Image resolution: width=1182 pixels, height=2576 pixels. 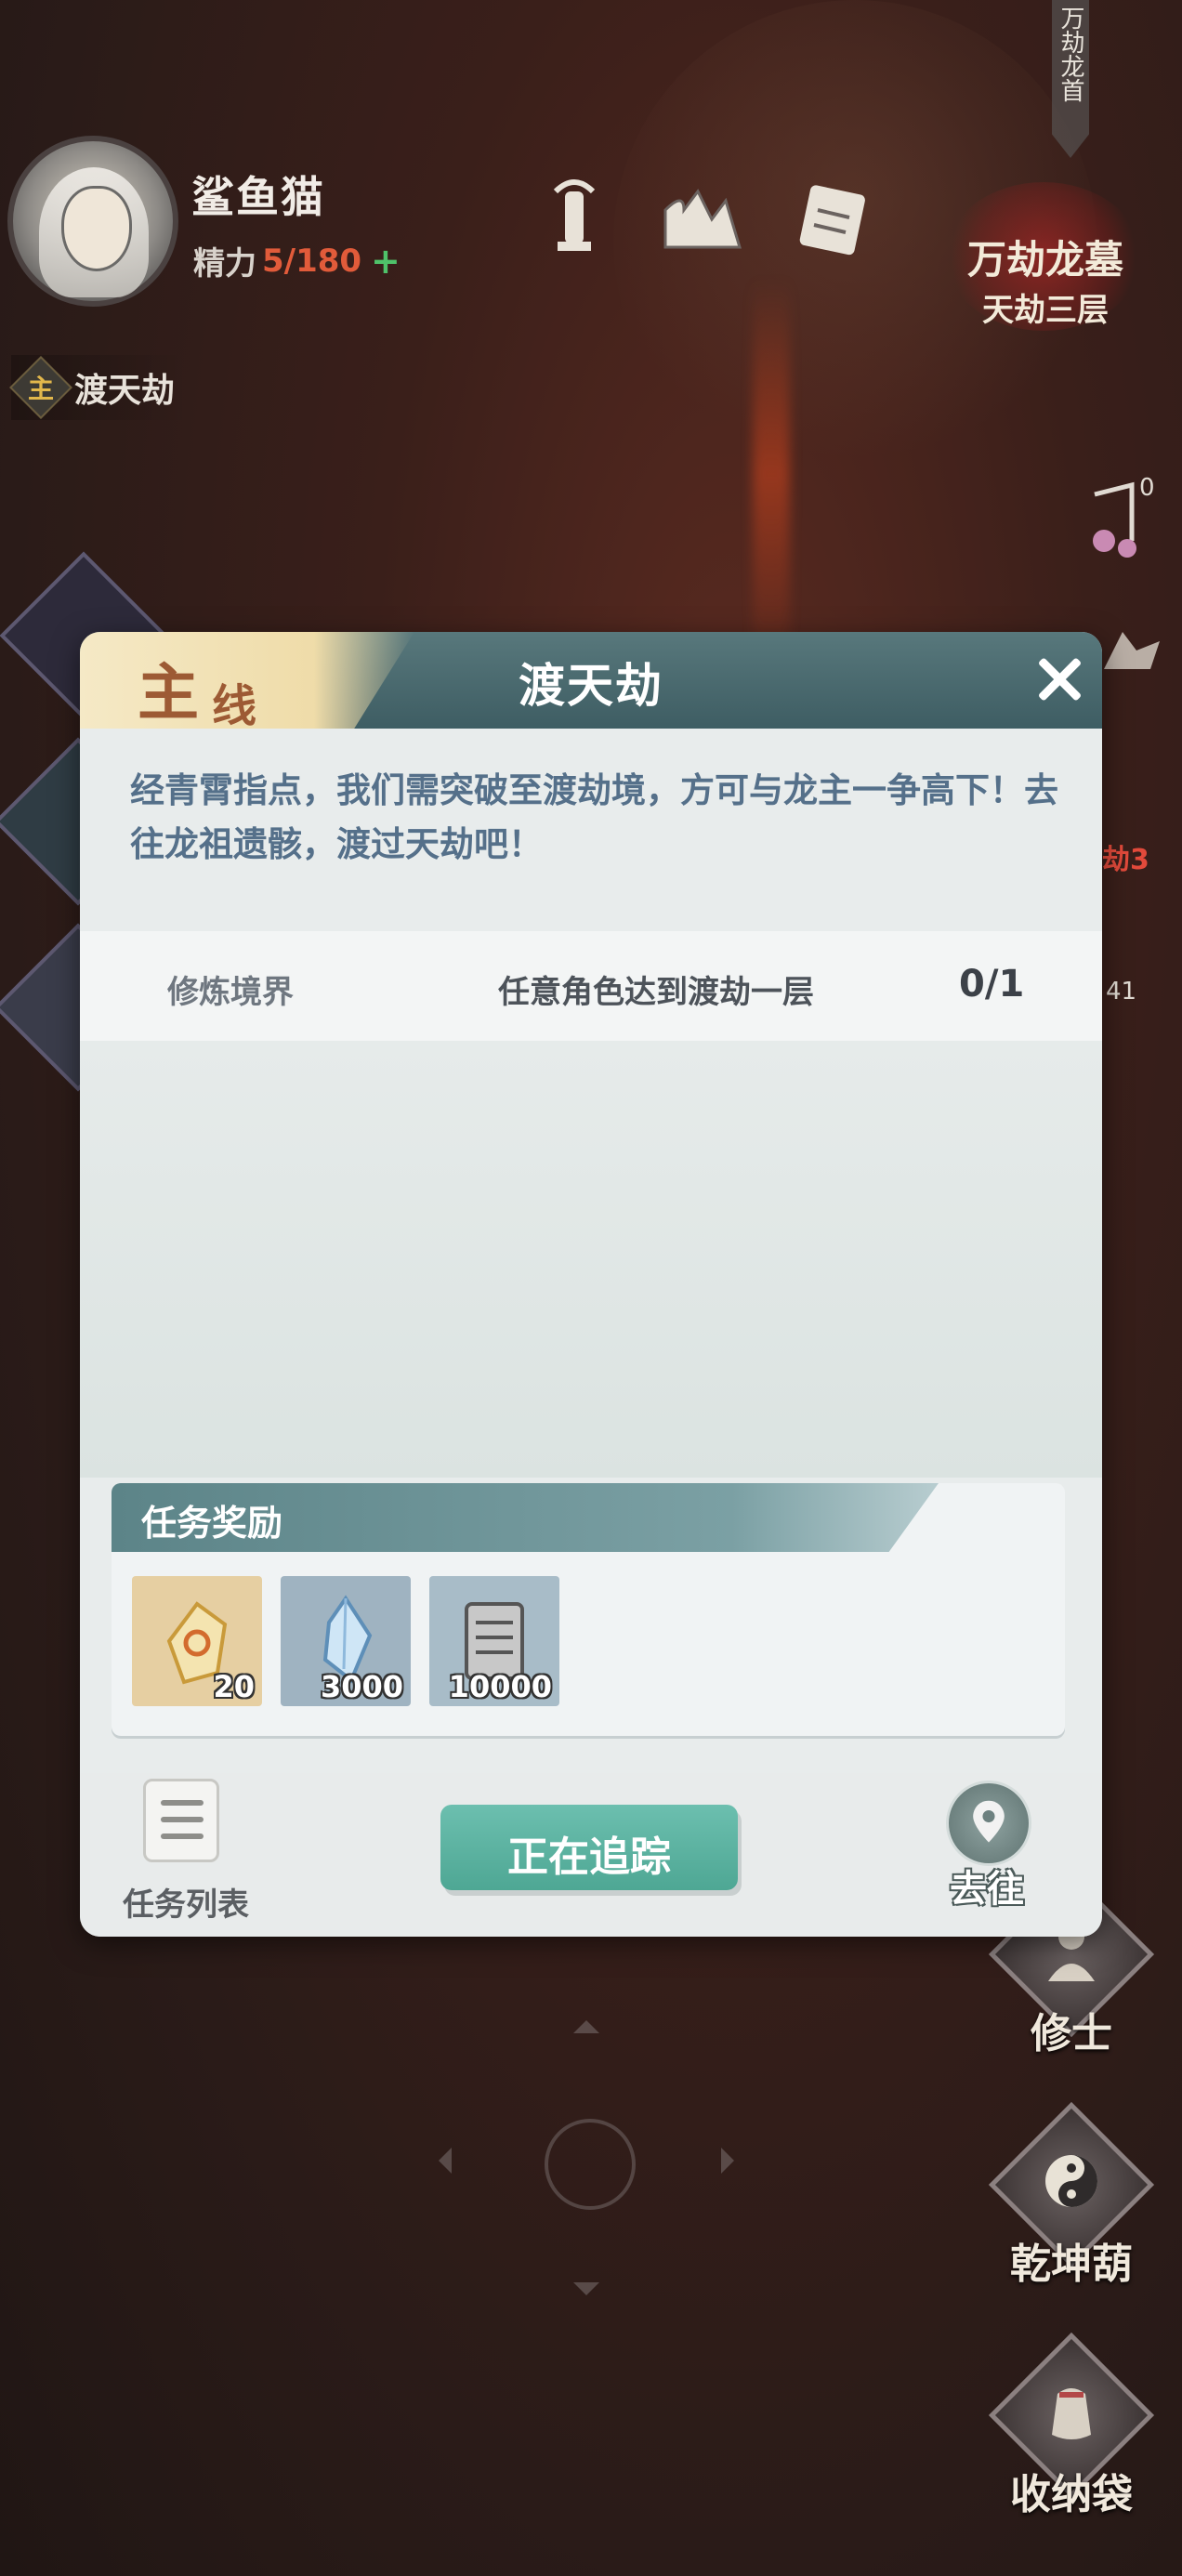 What do you see at coordinates (586, 2020) in the screenshot?
I see `joystick-up-arrow` at bounding box center [586, 2020].